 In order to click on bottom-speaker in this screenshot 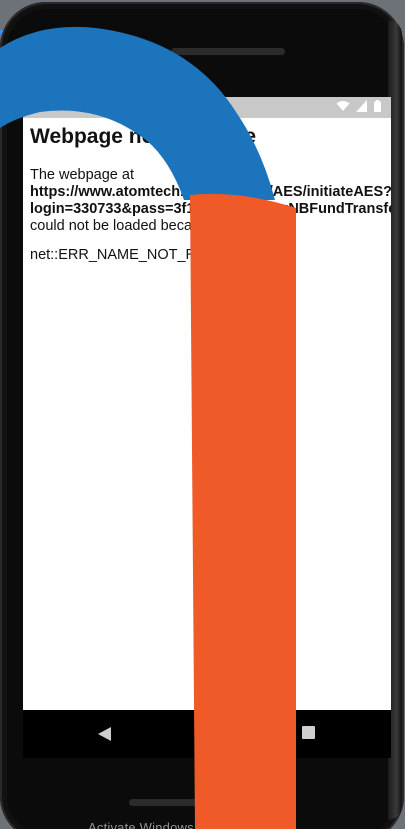, I will do `click(185, 802)`.